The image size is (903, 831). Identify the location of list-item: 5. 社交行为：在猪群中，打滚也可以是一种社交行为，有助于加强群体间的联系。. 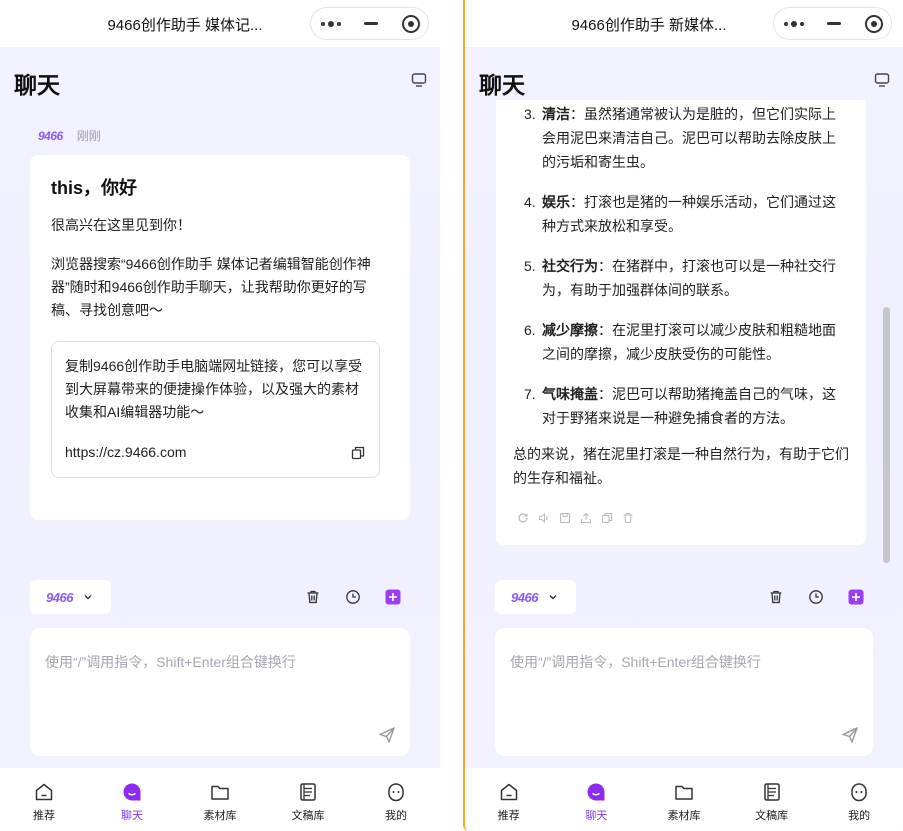
(681, 278).